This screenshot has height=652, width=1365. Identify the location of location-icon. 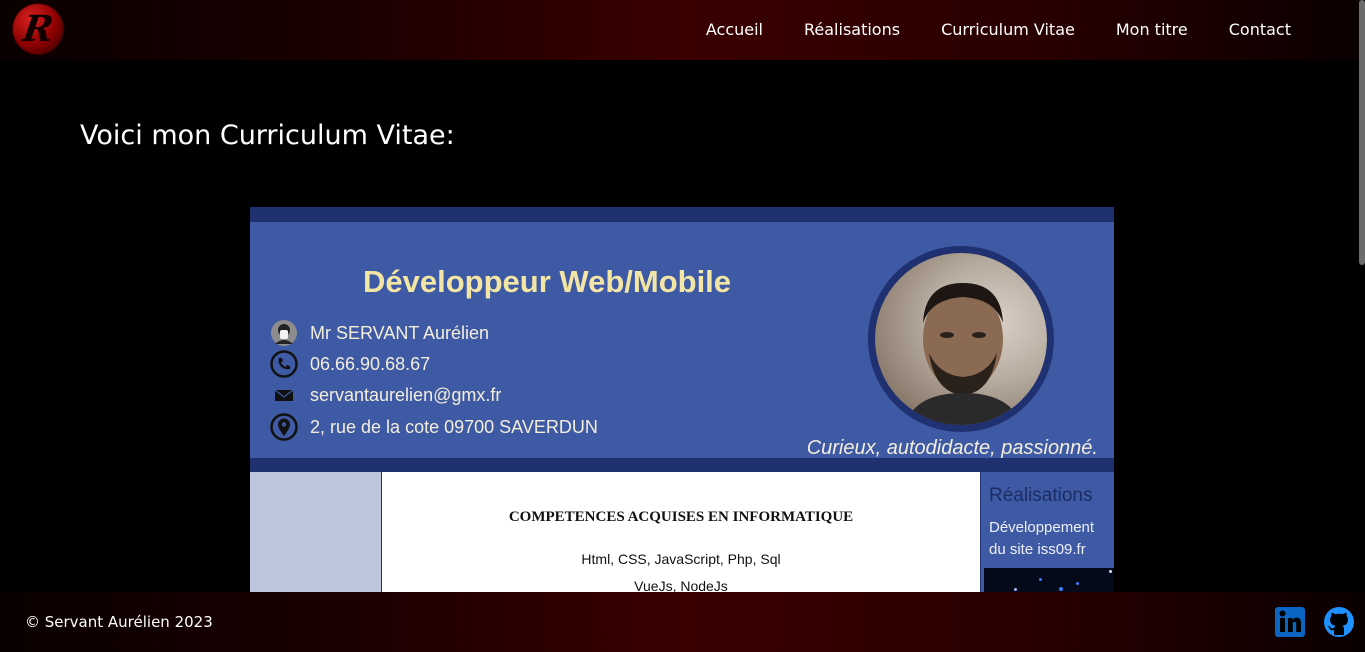
(284, 427).